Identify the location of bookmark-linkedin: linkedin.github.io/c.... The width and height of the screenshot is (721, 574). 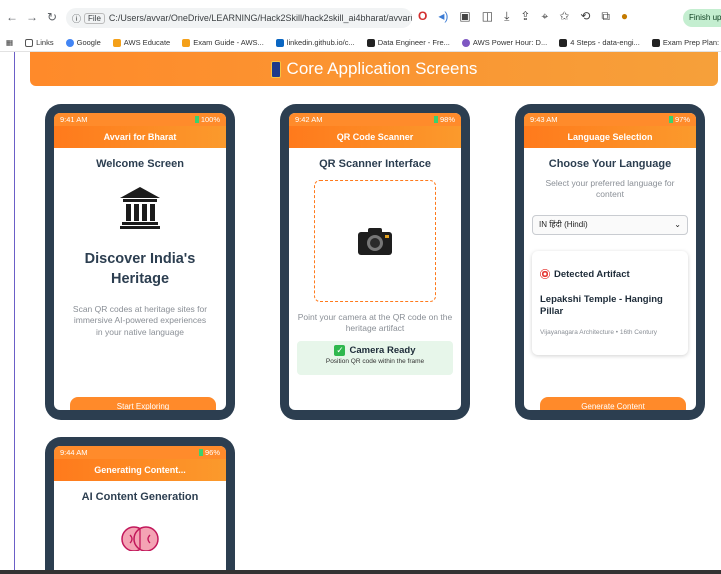
(315, 42).